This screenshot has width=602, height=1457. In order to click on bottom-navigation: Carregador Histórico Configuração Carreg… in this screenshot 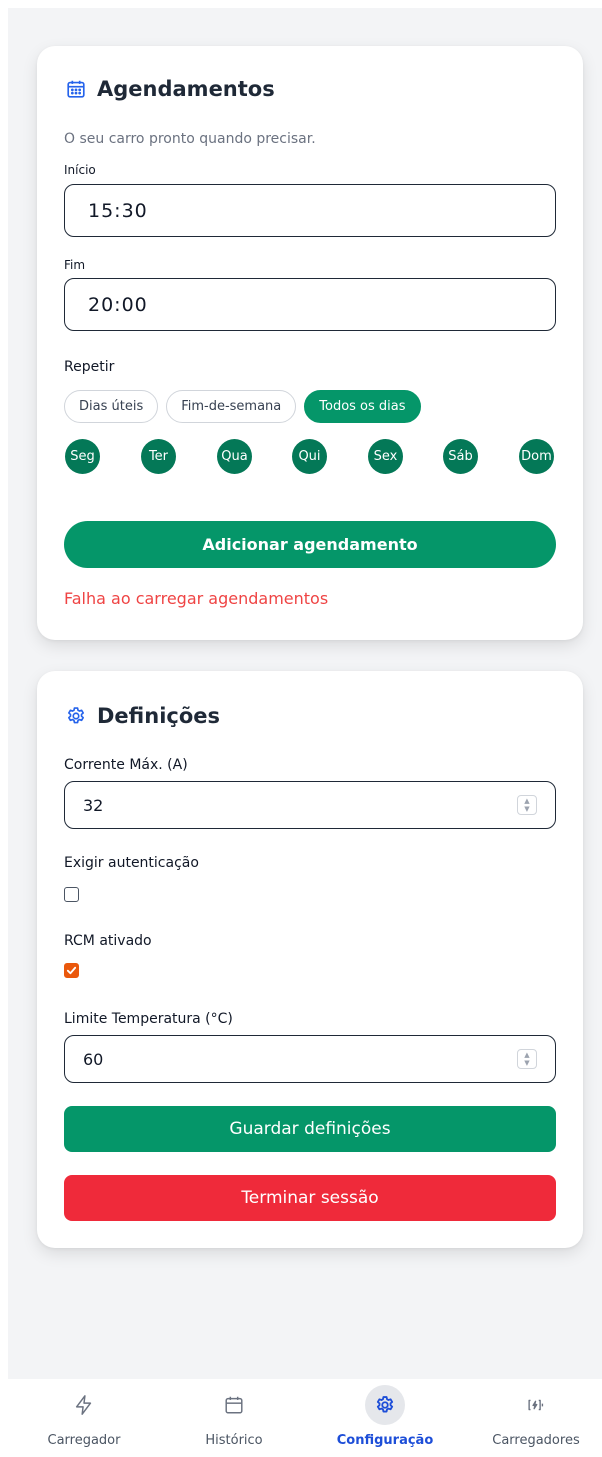, I will do `click(301, 1418)`.